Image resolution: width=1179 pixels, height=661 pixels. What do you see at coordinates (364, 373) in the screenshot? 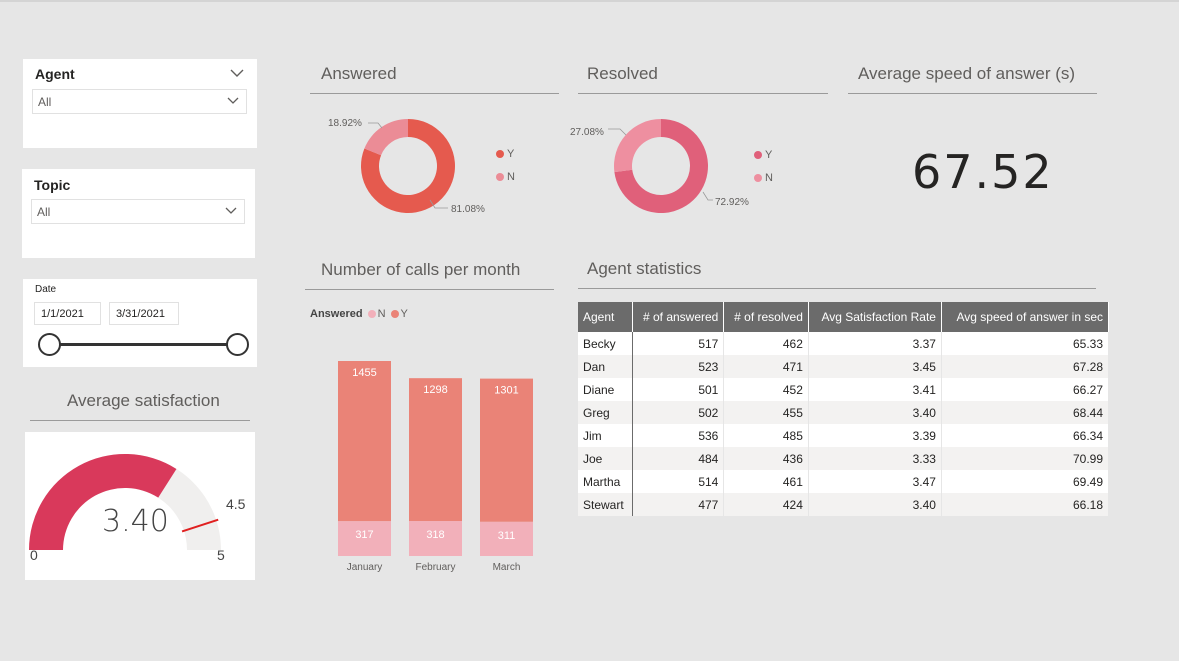
I see `bar-y-label: 1455` at bounding box center [364, 373].